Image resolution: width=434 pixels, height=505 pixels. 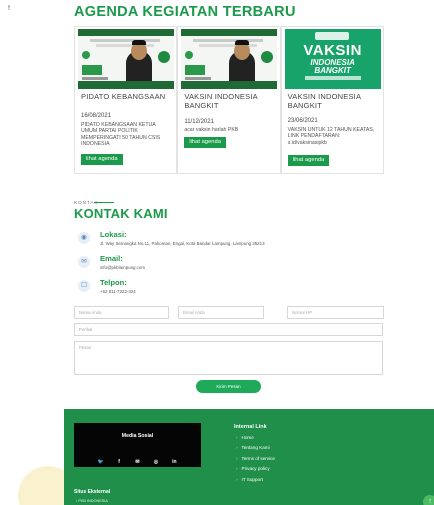 I want to click on phone-field, so click(x=335, y=312).